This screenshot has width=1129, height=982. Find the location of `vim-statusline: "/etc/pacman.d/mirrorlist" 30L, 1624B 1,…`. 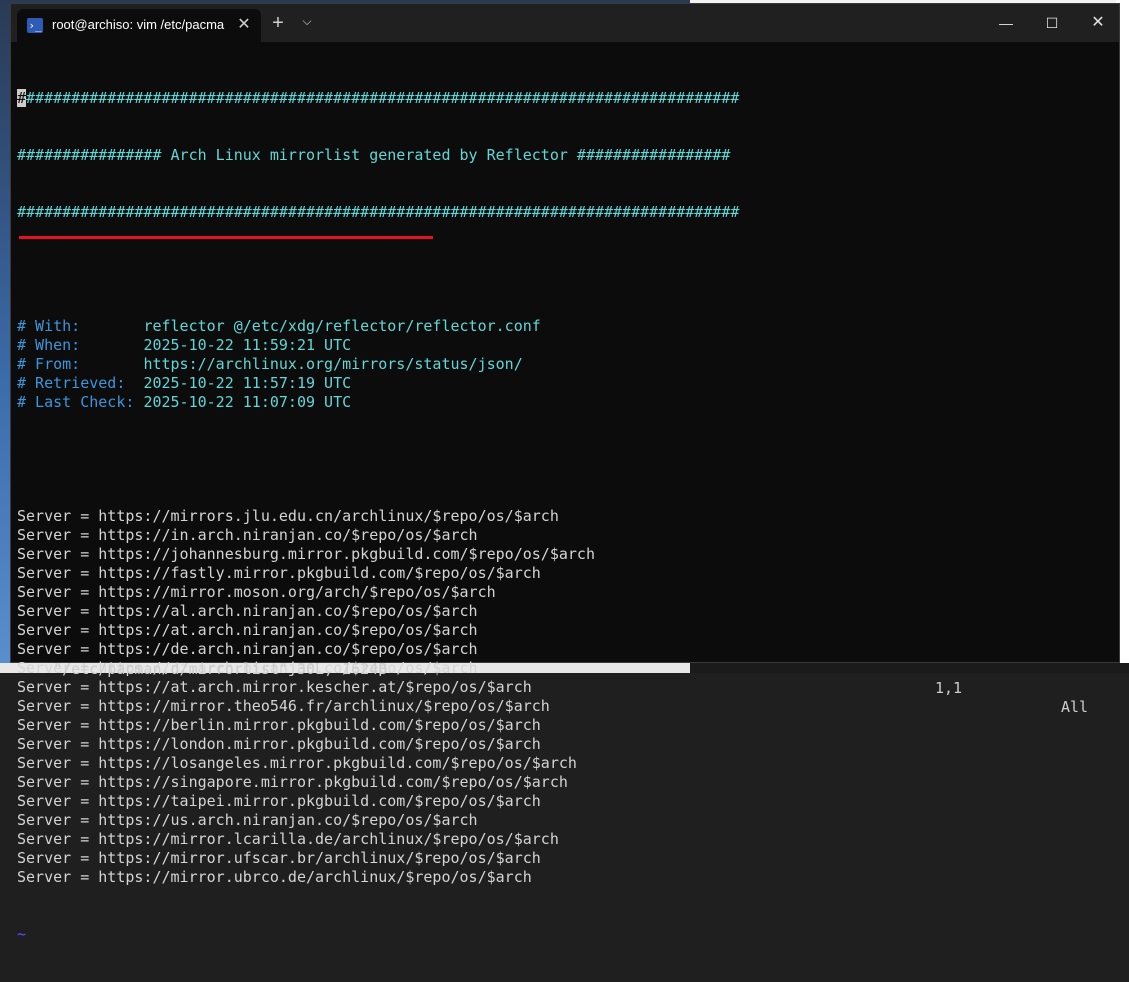

vim-statusline: "/etc/pacman.d/mirrorlist" 30L, 1624B 1,… is located at coordinates (562, 678).